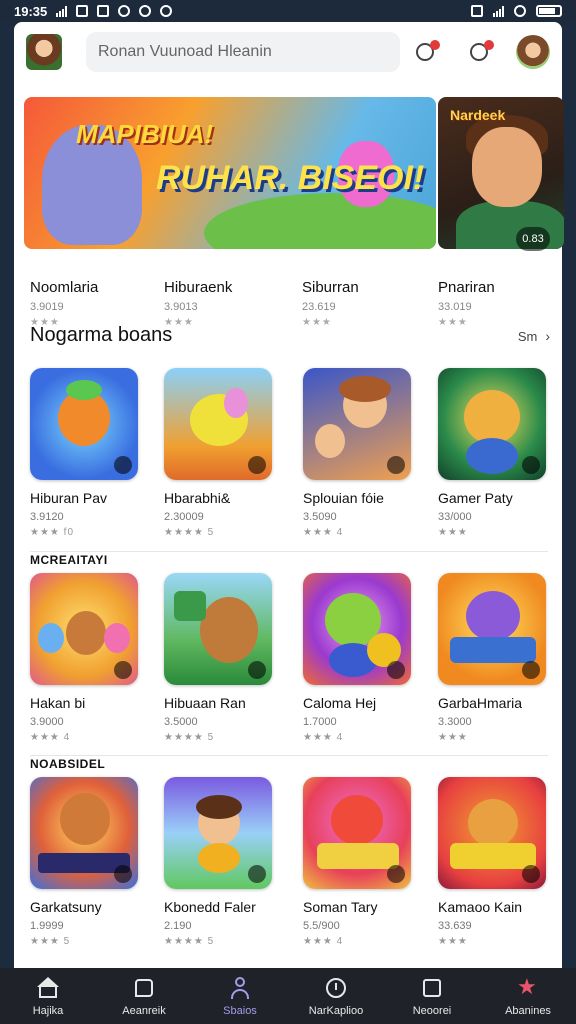 Image resolution: width=576 pixels, height=1024 pixels. Describe the element at coordinates (185, 51) in the screenshot. I see `search-text: Ronan Vuunoad Hleanin` at that location.